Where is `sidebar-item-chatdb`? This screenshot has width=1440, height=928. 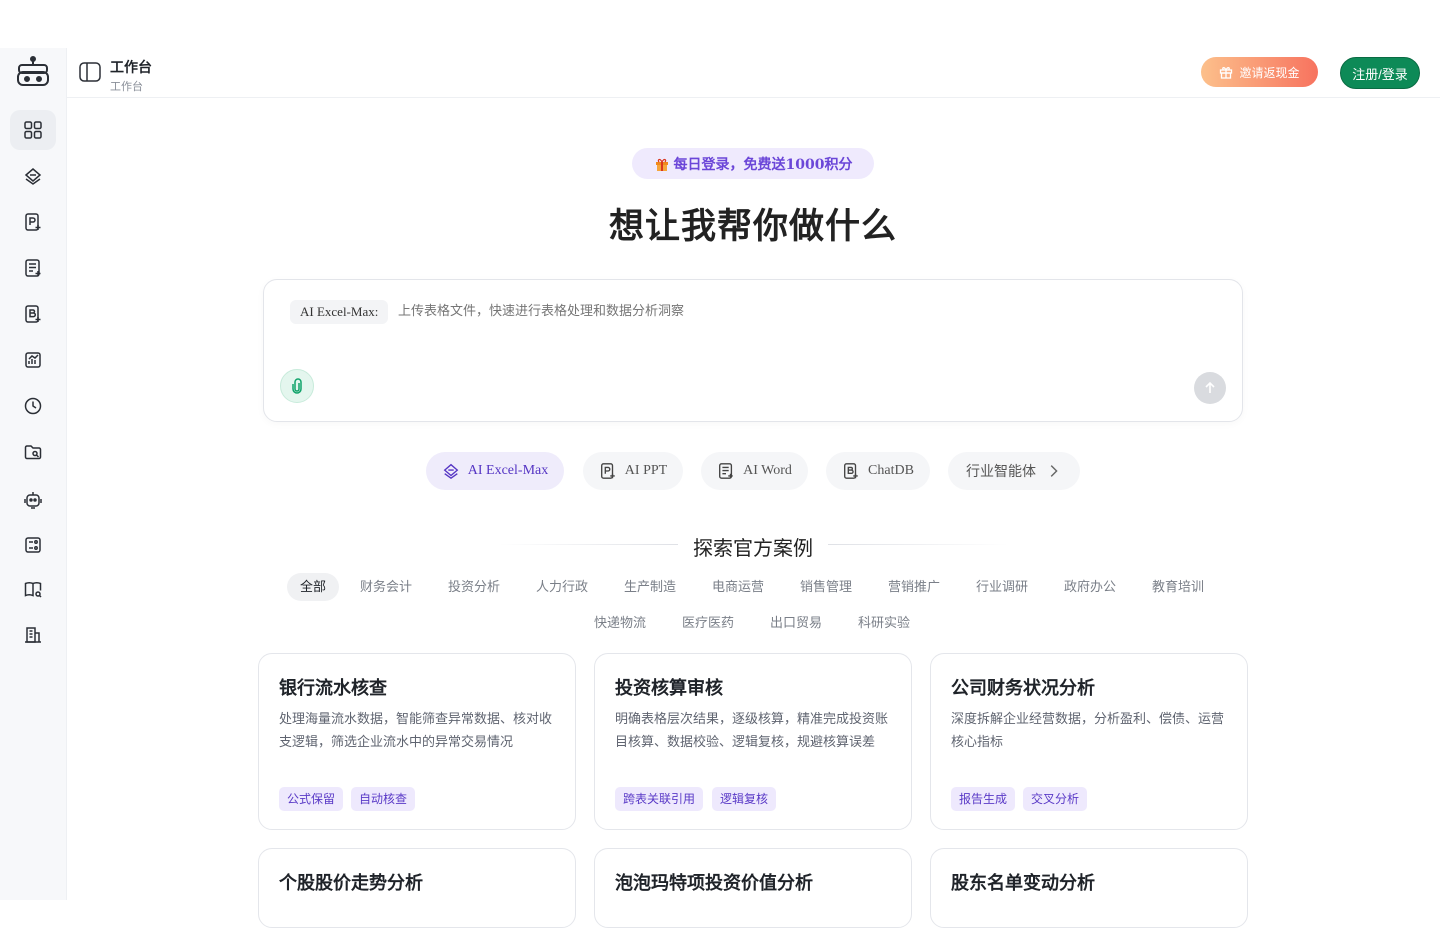
sidebar-item-chatdb is located at coordinates (33, 314).